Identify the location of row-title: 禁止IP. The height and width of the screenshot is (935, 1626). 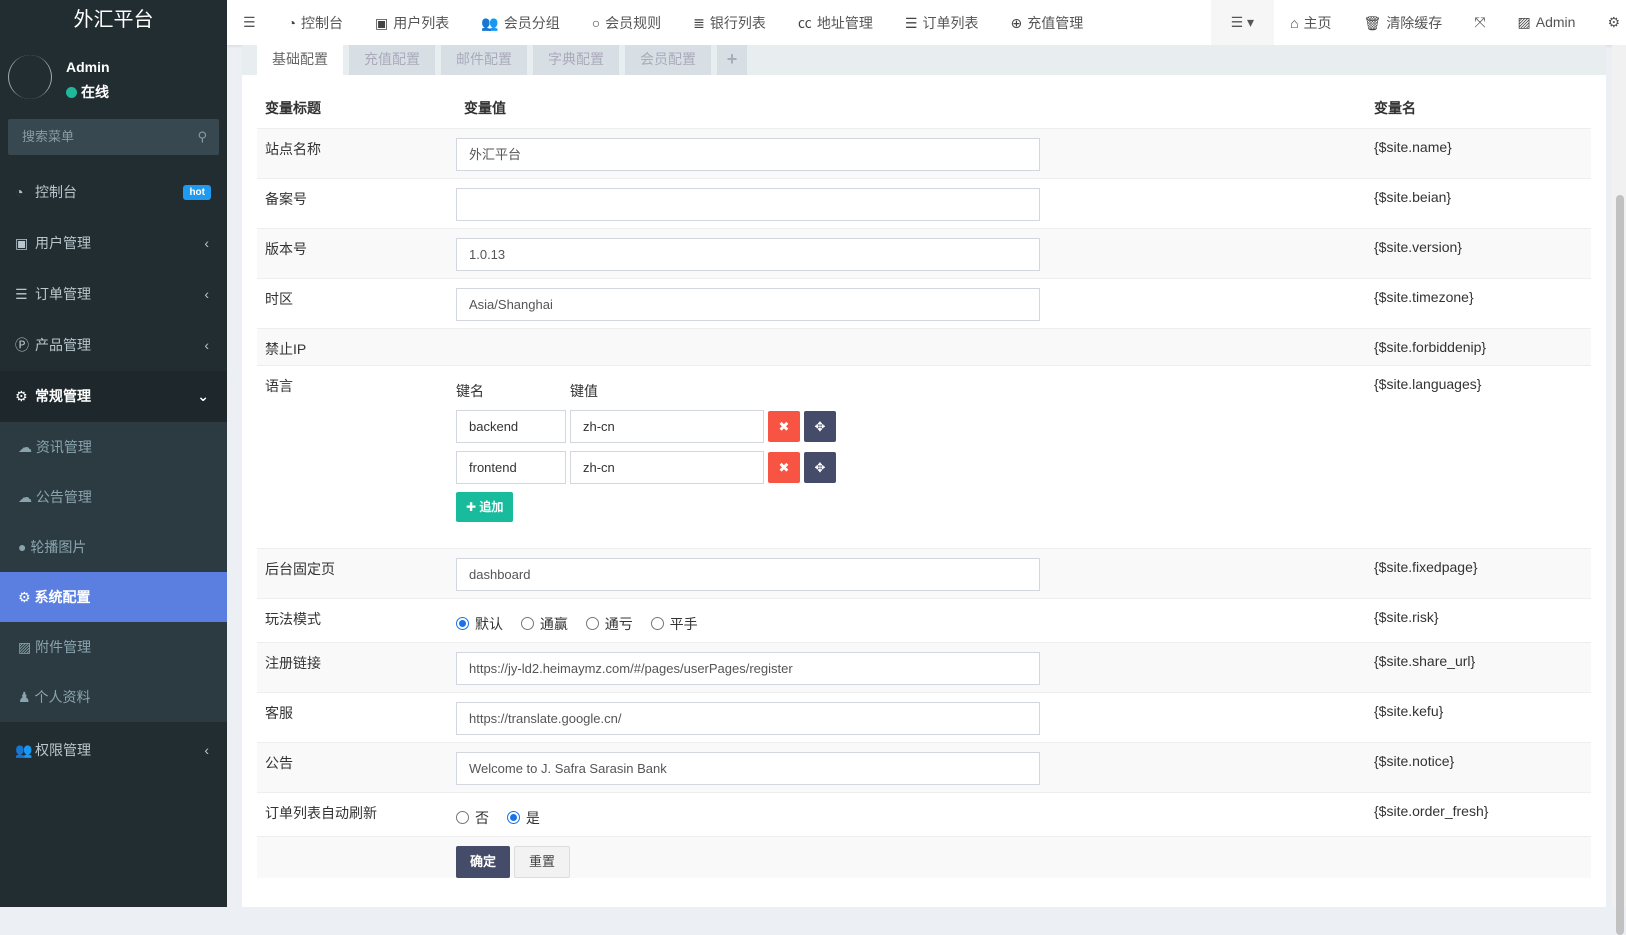
(356, 346).